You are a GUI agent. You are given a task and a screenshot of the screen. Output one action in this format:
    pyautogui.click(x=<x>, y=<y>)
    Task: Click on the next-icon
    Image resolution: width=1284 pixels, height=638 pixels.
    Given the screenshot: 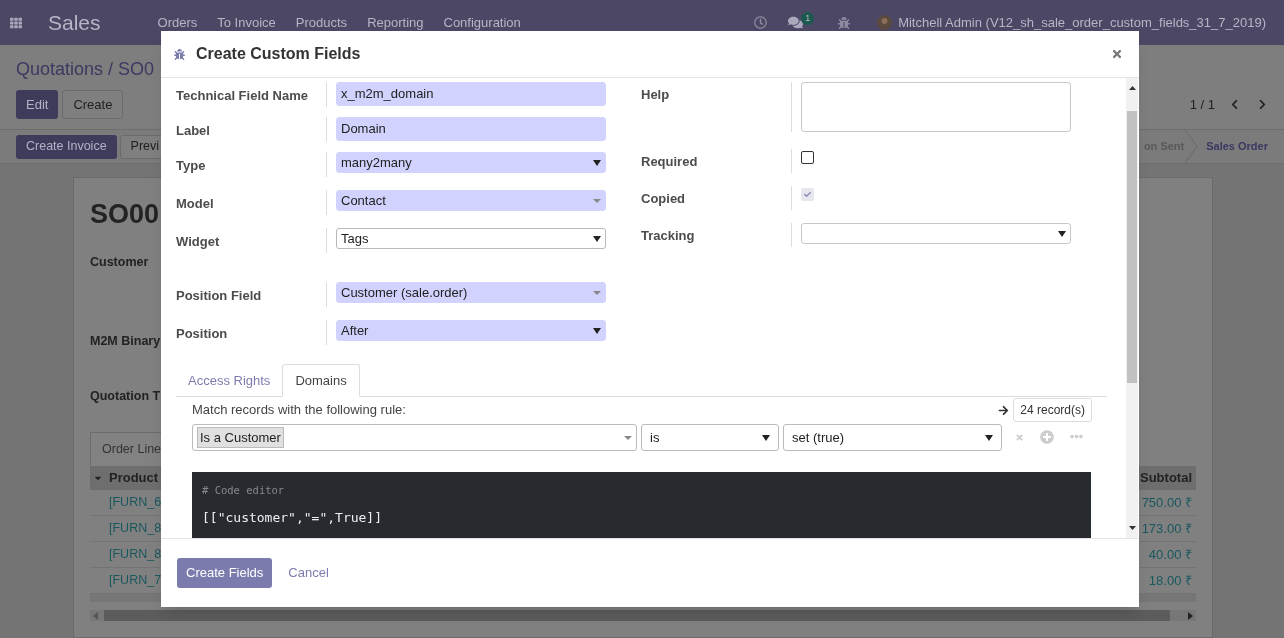 What is the action you would take?
    pyautogui.click(x=1262, y=104)
    